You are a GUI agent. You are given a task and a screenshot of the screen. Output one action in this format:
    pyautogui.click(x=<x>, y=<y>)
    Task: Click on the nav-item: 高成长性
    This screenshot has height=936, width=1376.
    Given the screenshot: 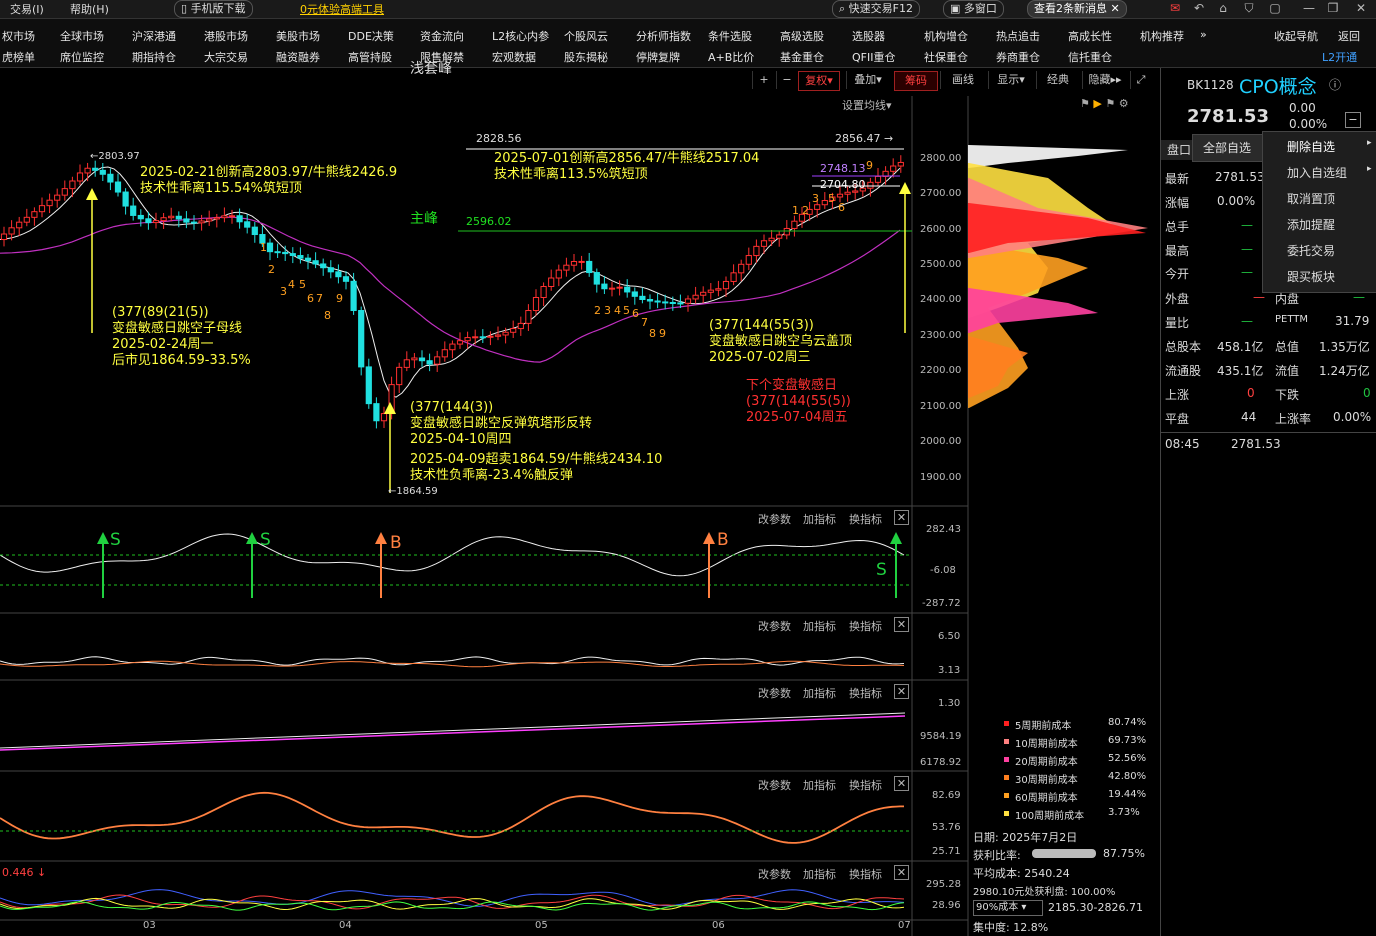 What is the action you would take?
    pyautogui.click(x=1090, y=36)
    